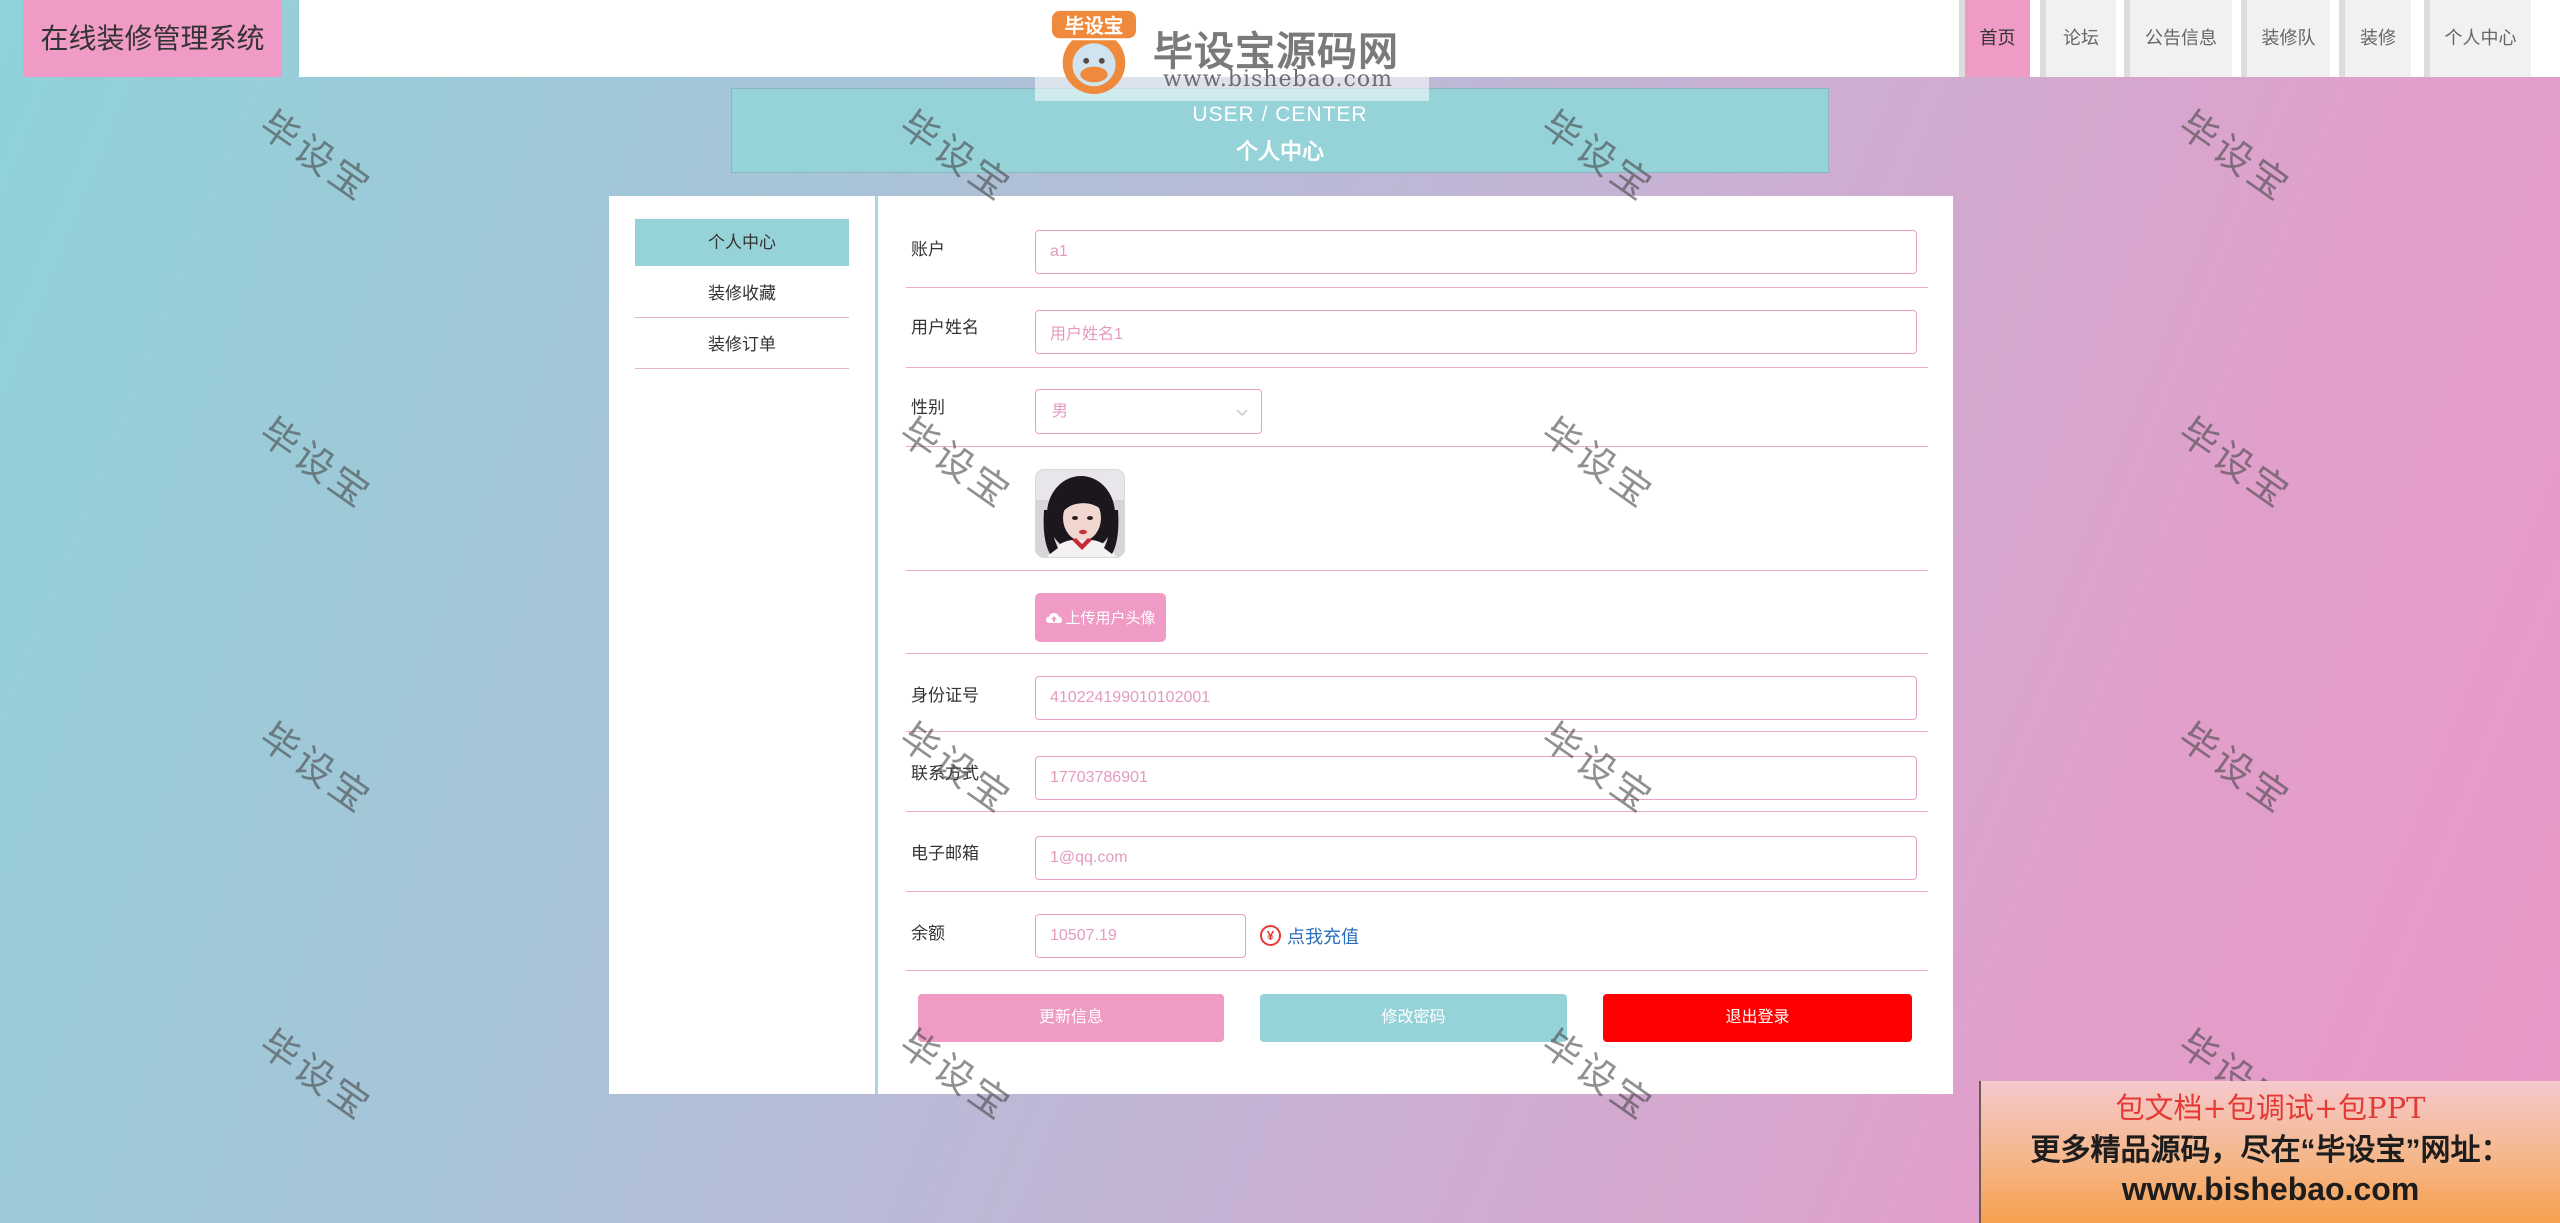  What do you see at coordinates (152, 38) in the screenshot?
I see `site-title: 在线装修管理系统` at bounding box center [152, 38].